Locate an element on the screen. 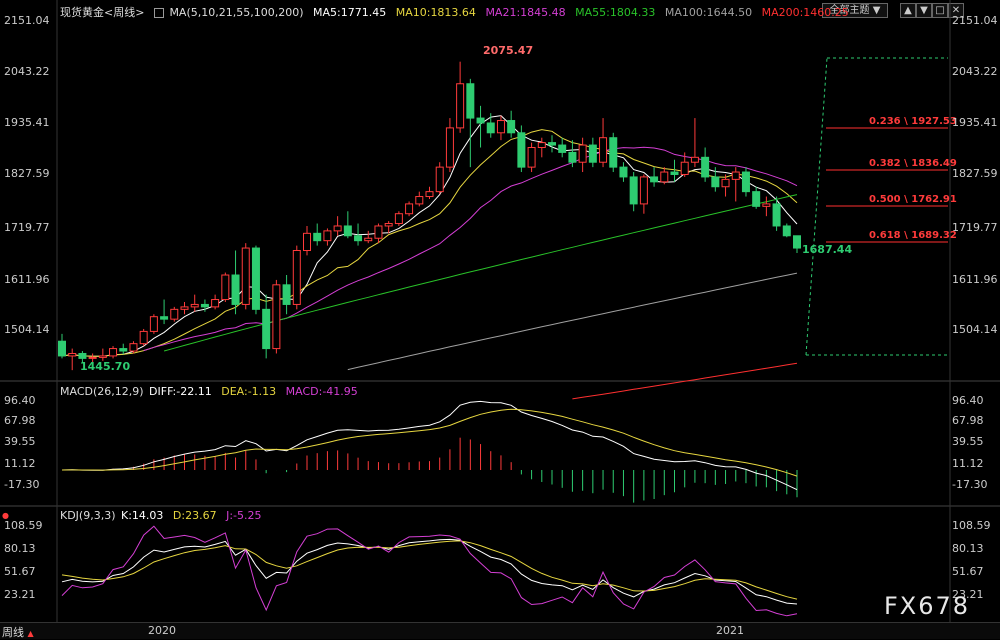  period-label: 周线 is located at coordinates (13, 632).